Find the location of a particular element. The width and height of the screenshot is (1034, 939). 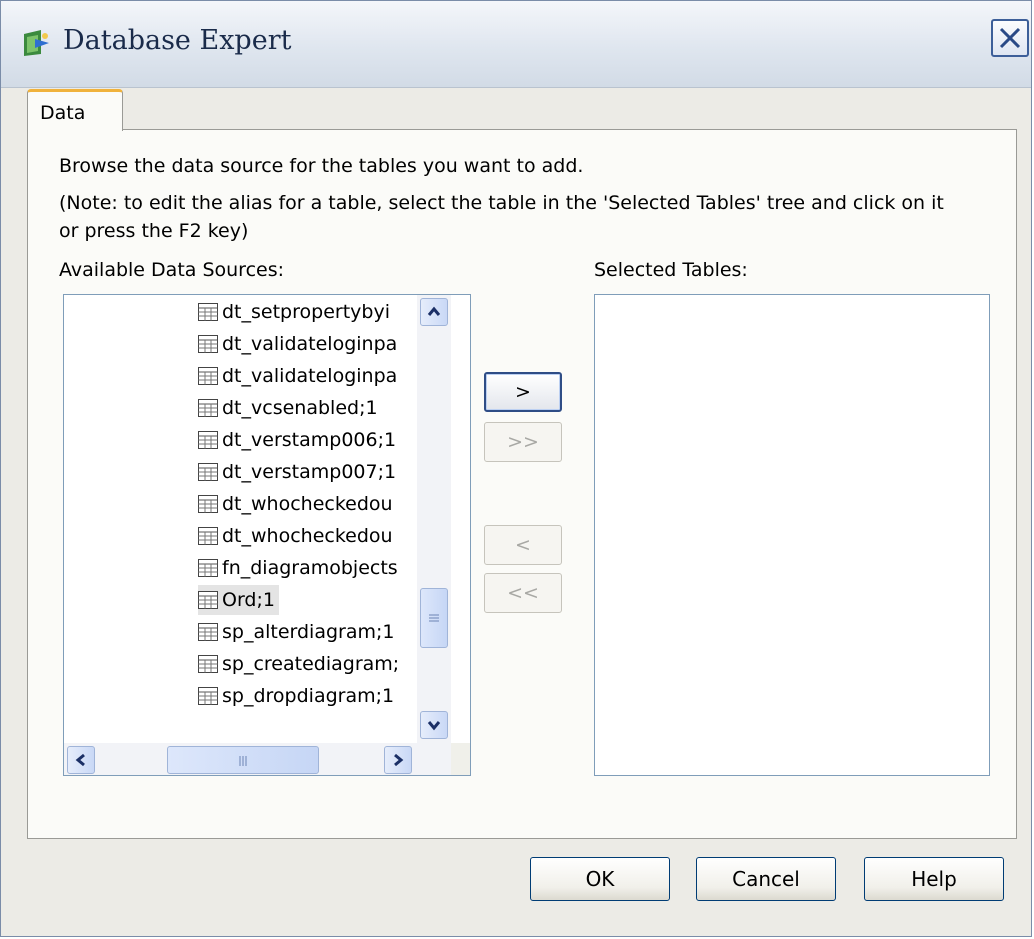

list-item: dt_verstamp006;1 is located at coordinates (299, 440).